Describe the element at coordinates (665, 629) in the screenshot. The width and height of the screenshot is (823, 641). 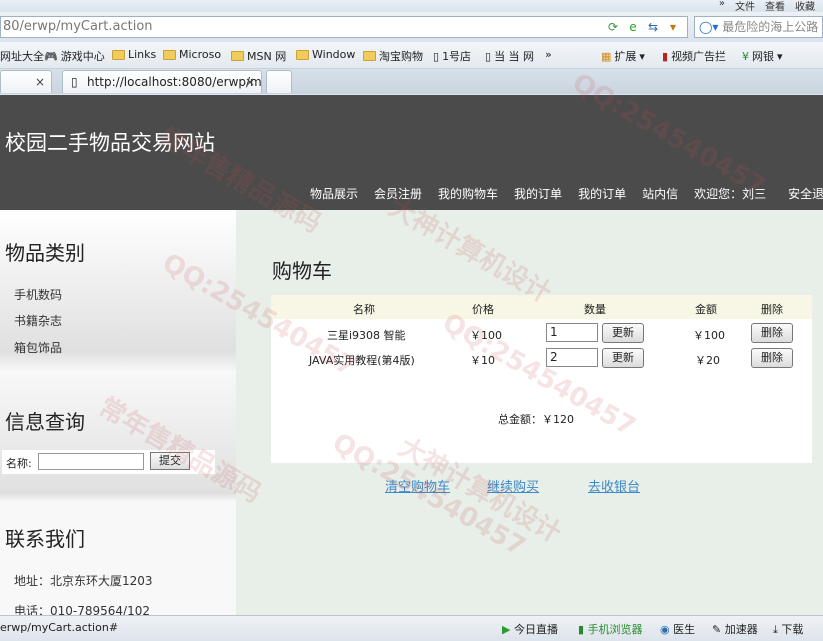
I see `shield-icon: ◉` at that location.